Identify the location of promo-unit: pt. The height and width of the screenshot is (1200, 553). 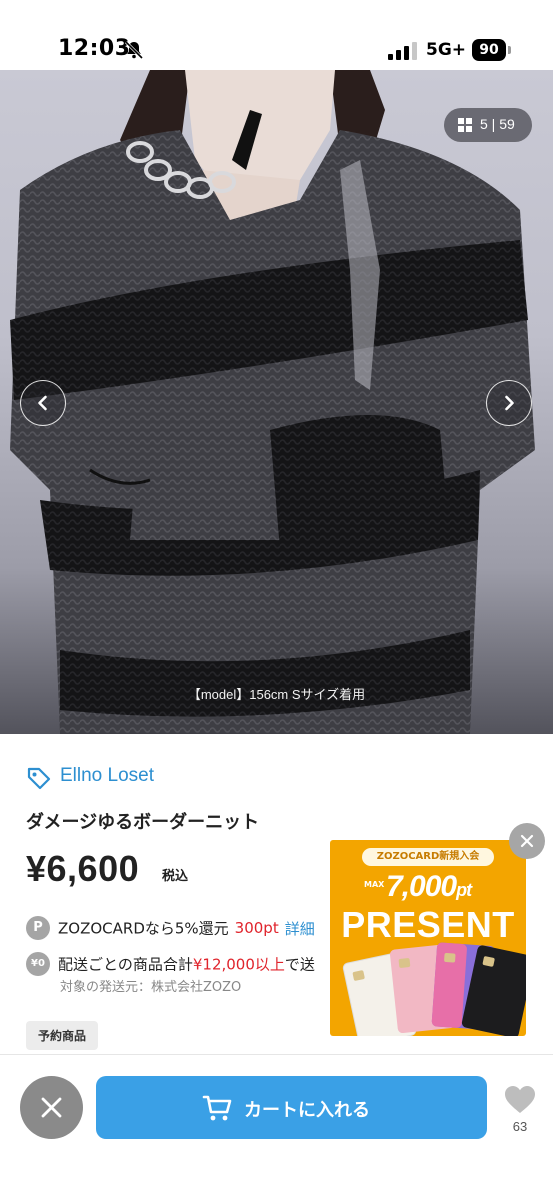
(464, 890).